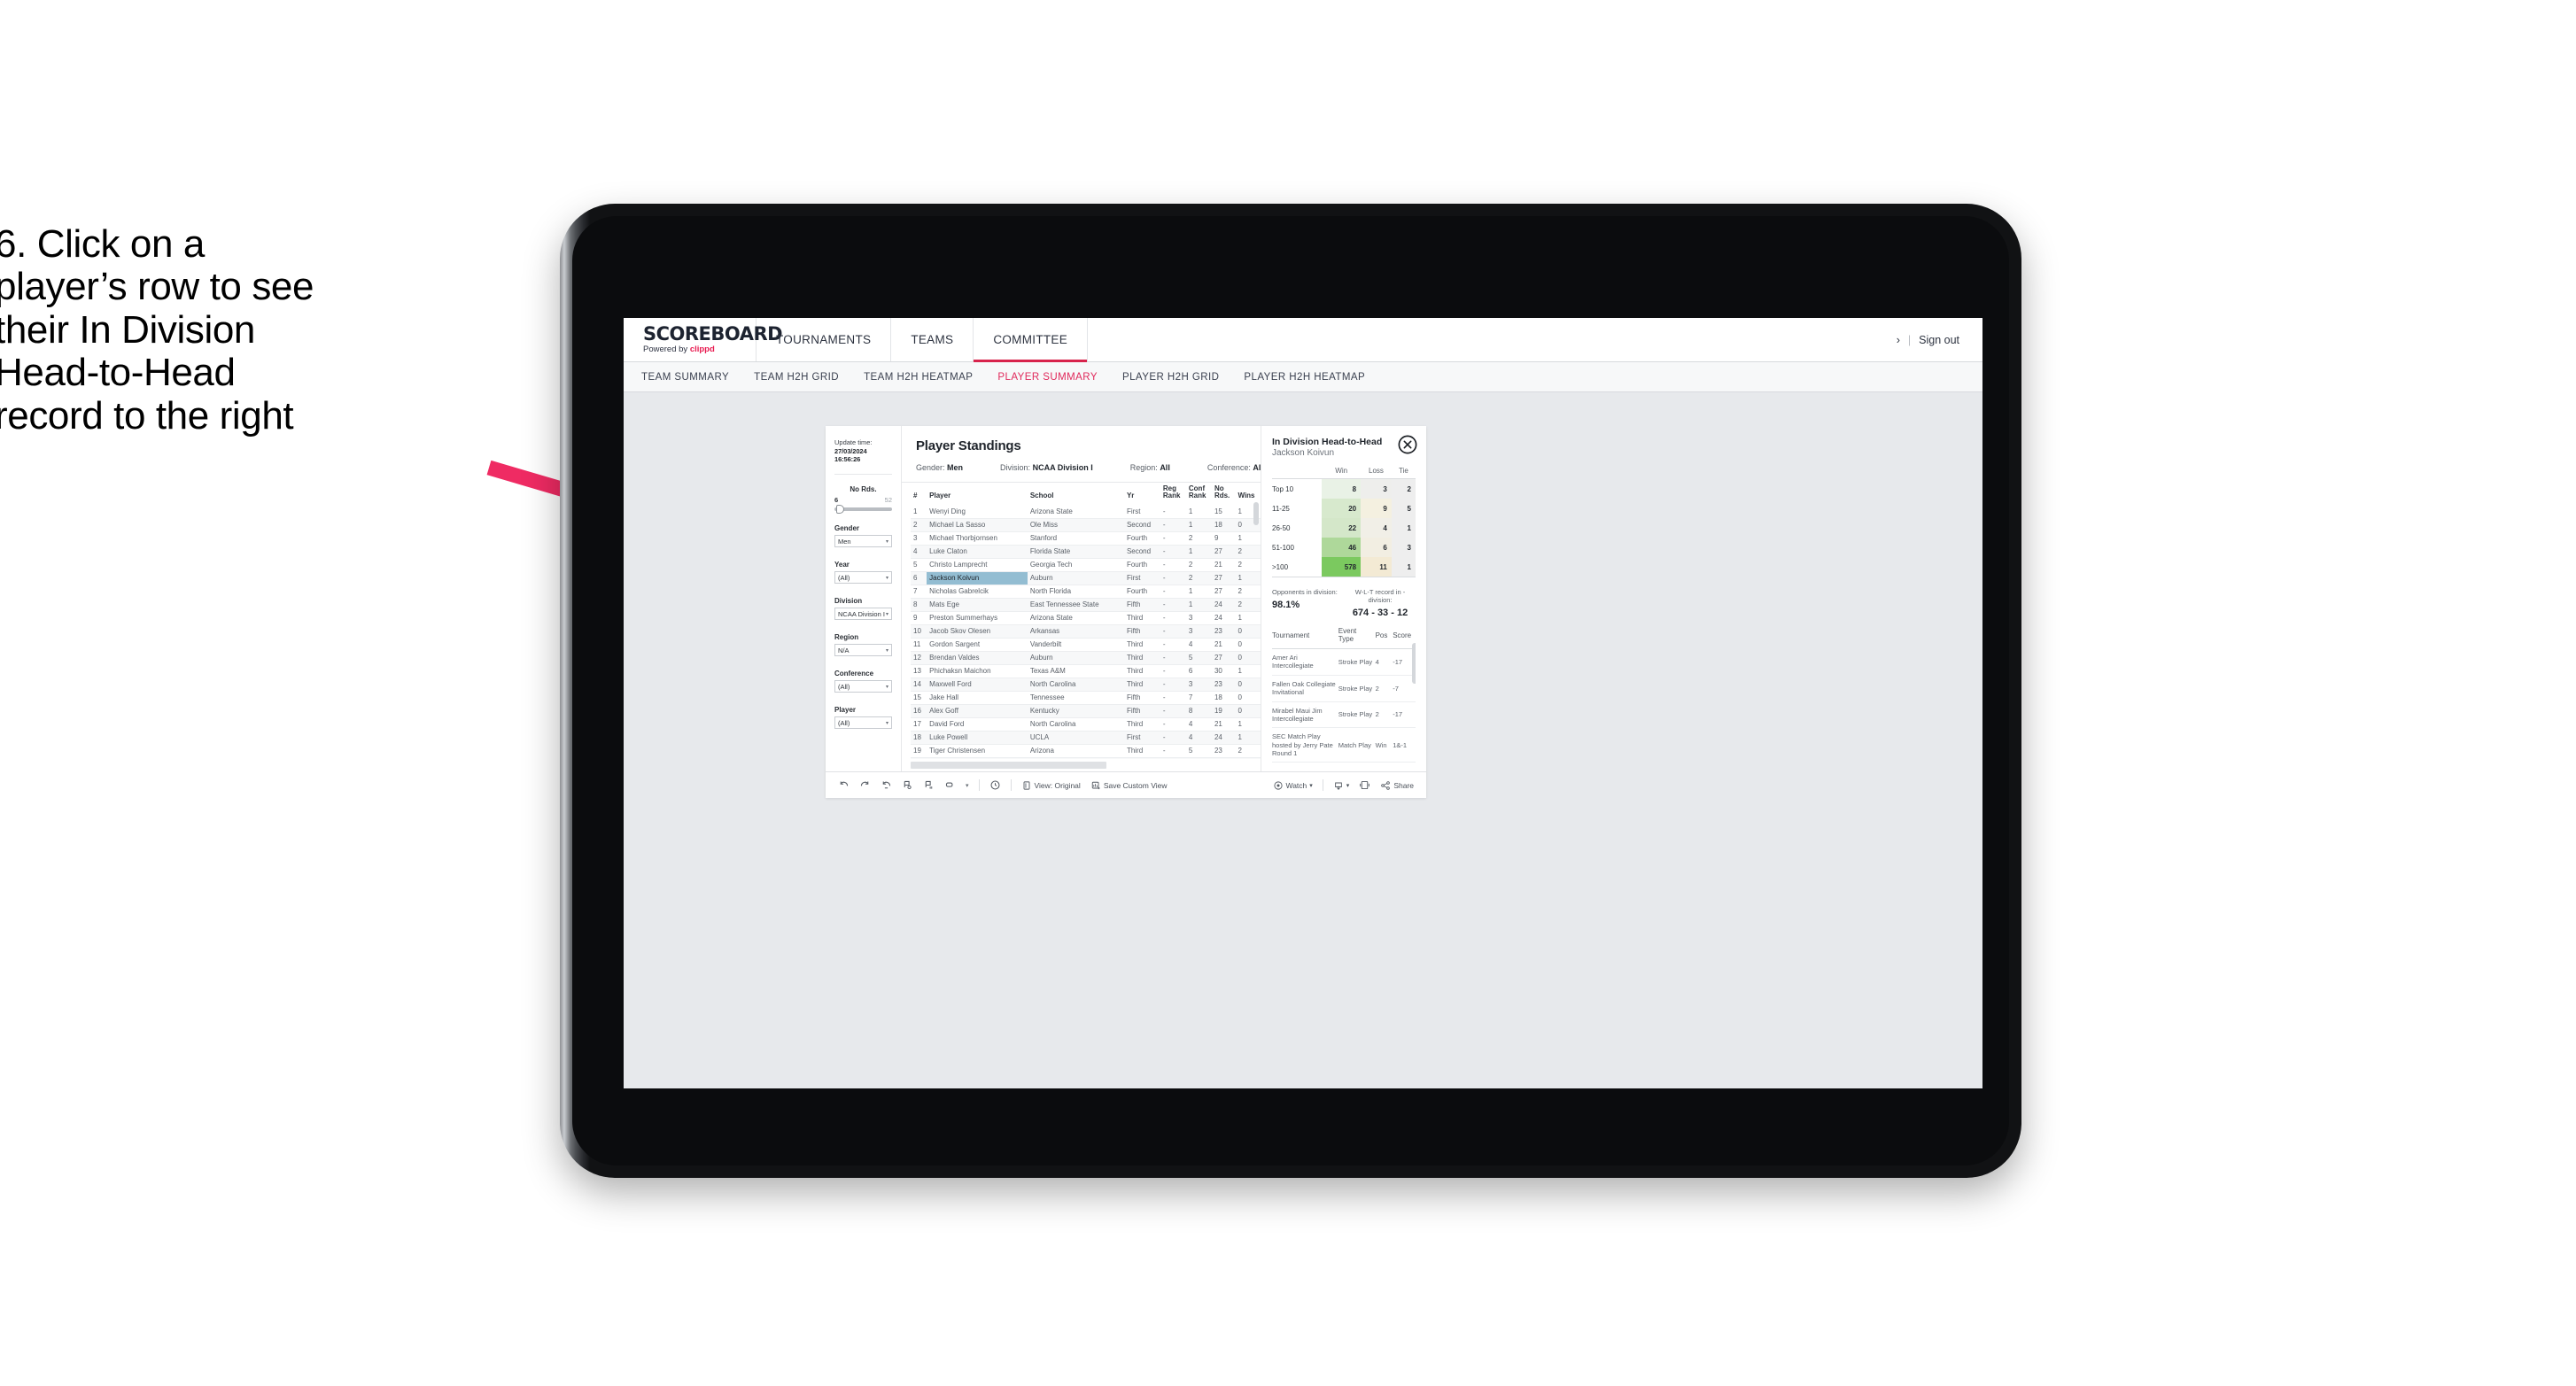 Image resolution: width=2576 pixels, height=1386 pixels. What do you see at coordinates (1364, 785) in the screenshot?
I see `fullscreen-icon` at bounding box center [1364, 785].